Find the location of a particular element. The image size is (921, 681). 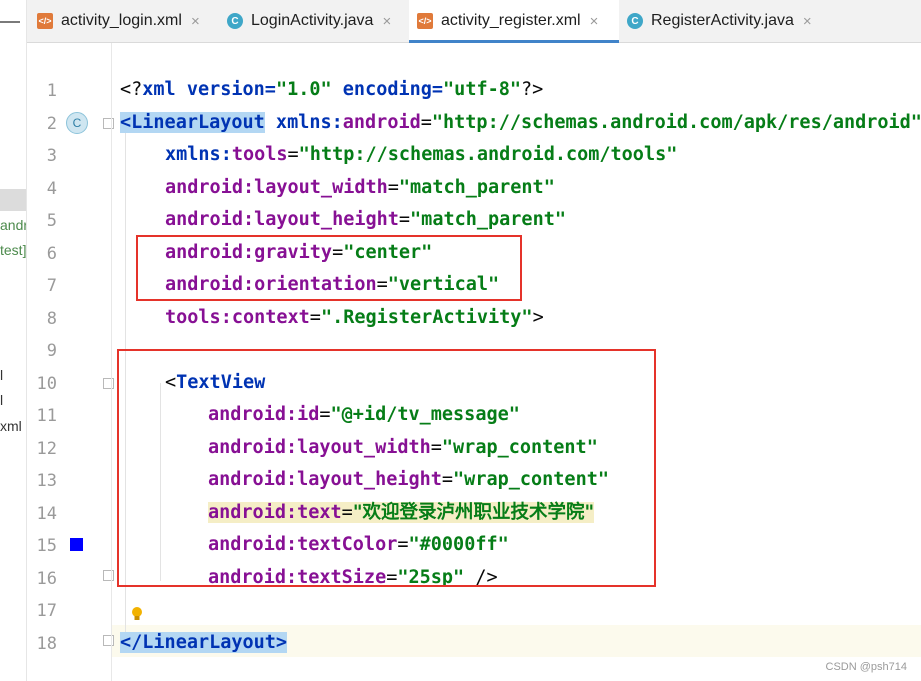

line-number: 13 is located at coordinates (46, 481).